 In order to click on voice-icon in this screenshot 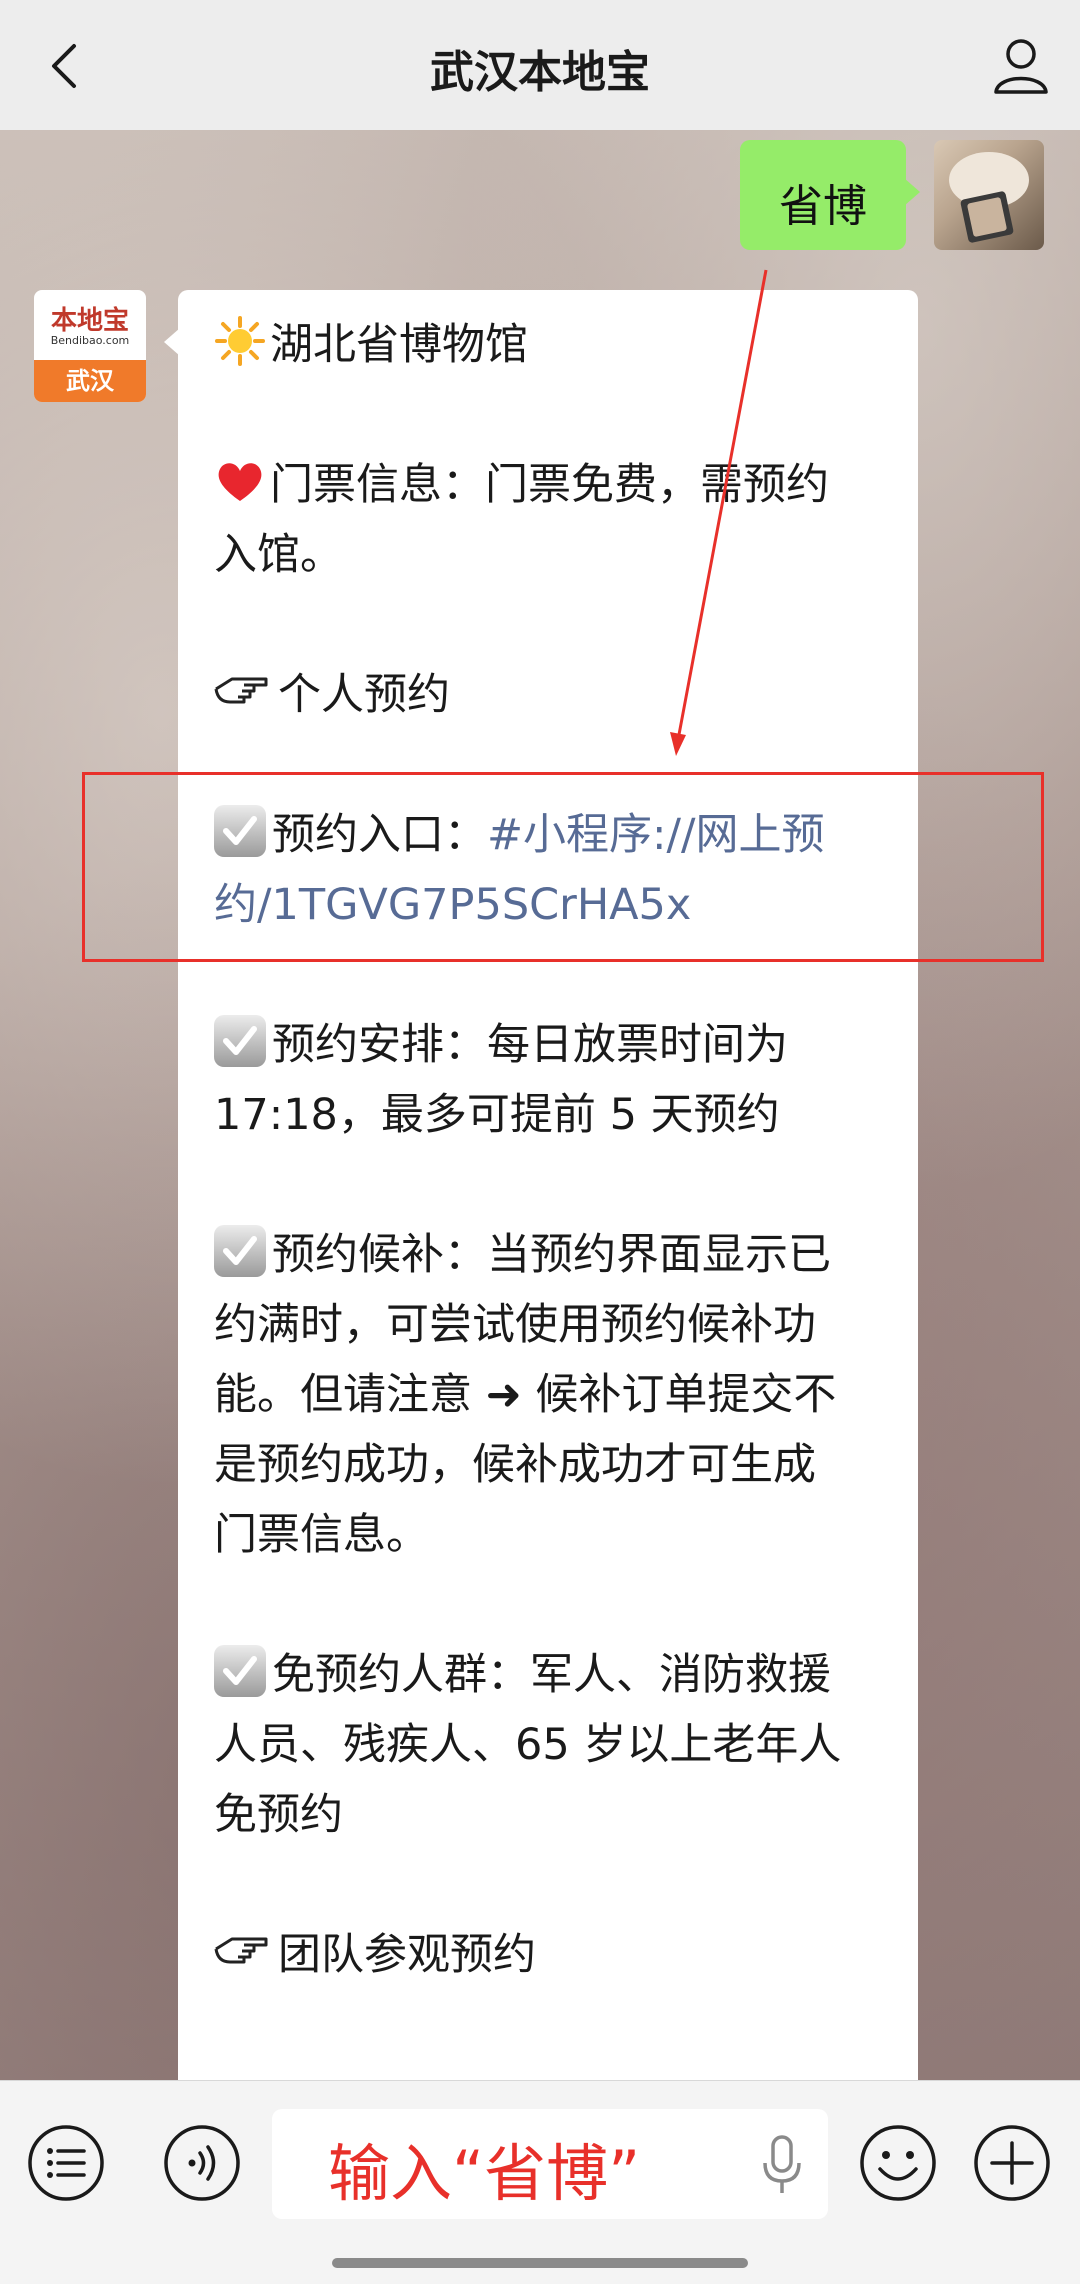, I will do `click(202, 2163)`.